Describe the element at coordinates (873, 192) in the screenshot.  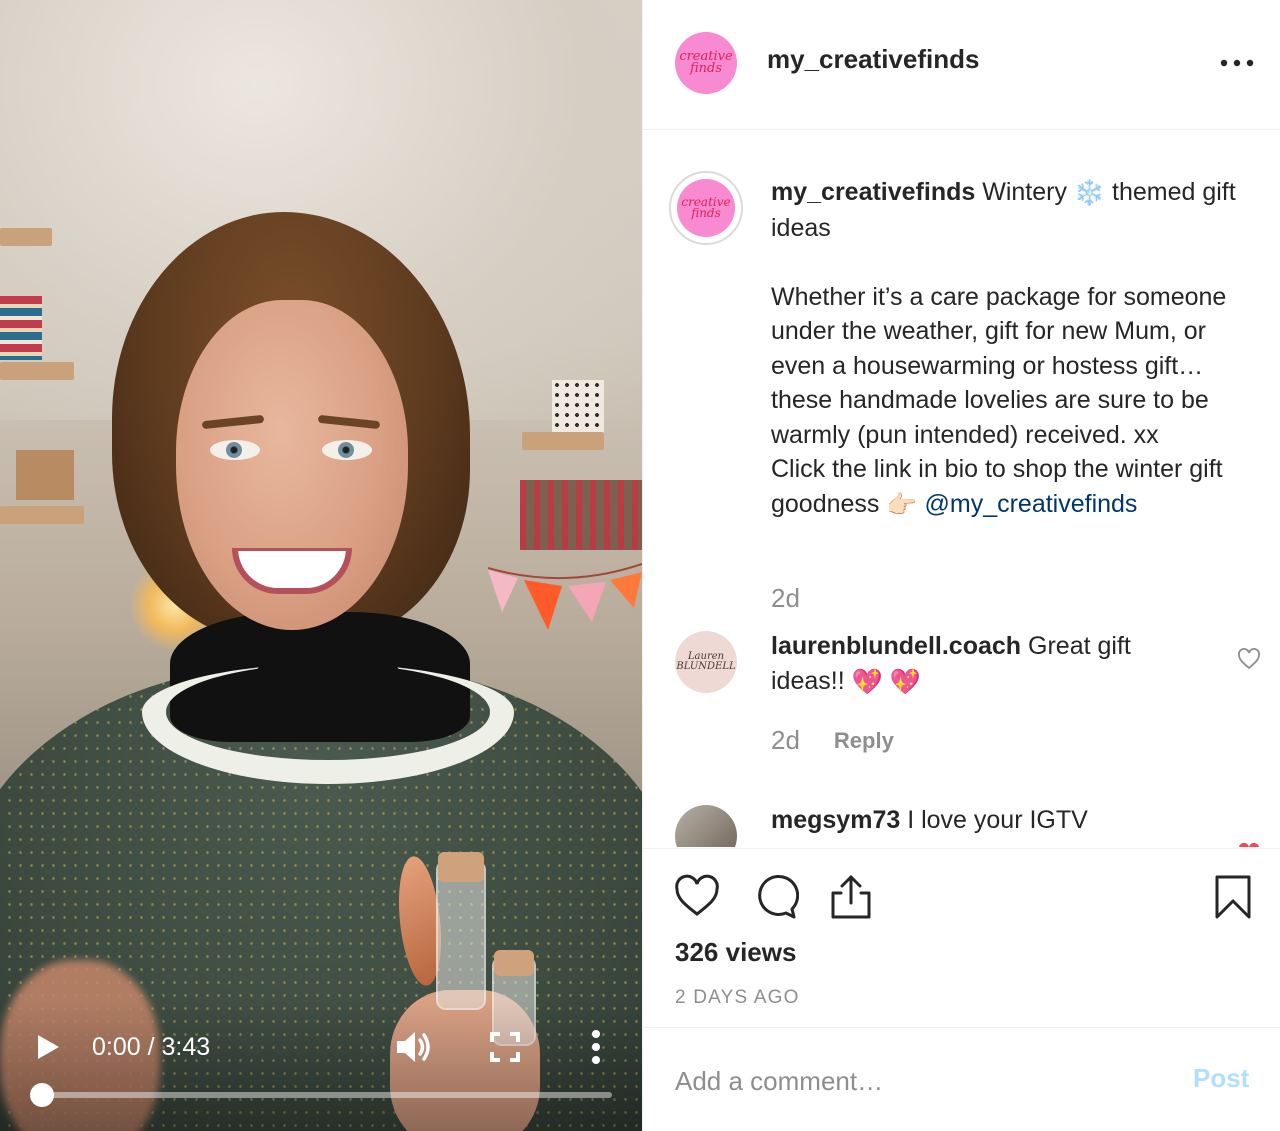
I see `caption-username: my_creativefinds` at that location.